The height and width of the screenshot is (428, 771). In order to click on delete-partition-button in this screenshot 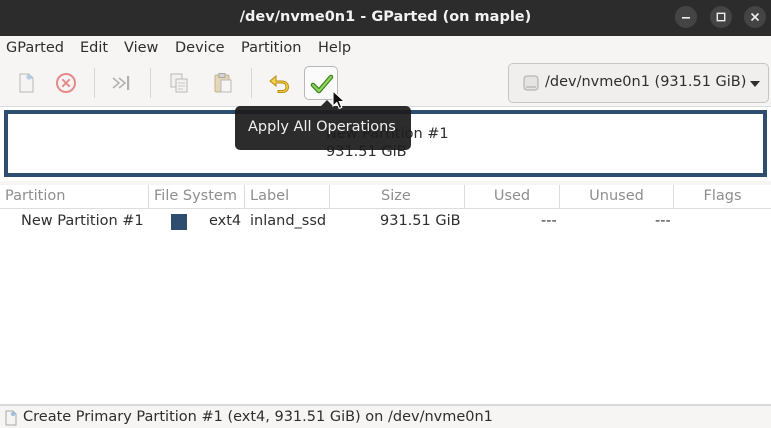, I will do `click(66, 83)`.